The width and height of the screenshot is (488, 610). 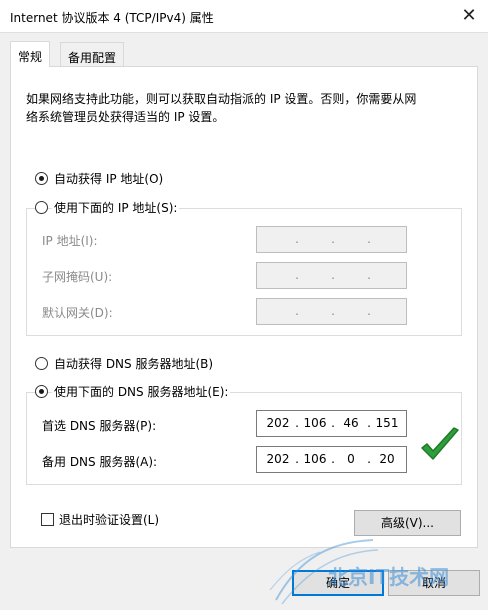 What do you see at coordinates (47, 519) in the screenshot?
I see `validate-on-exit-checkbox` at bounding box center [47, 519].